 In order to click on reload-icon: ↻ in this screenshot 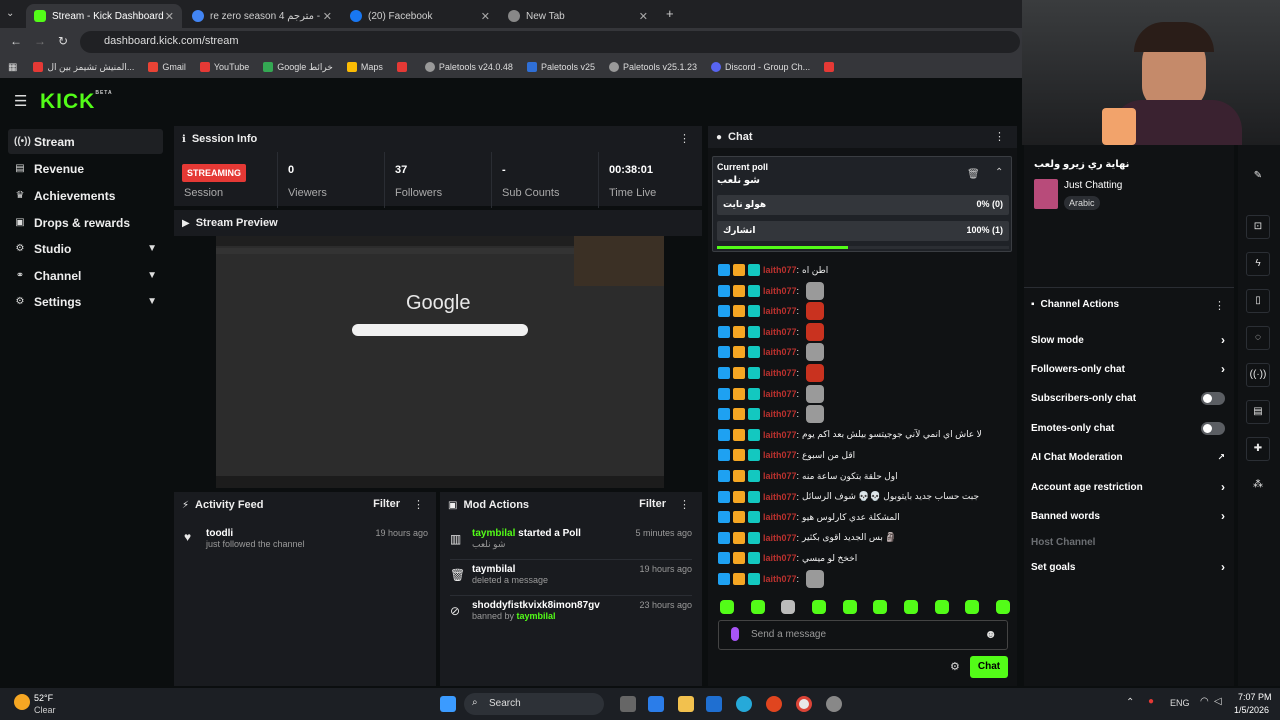, I will do `click(63, 41)`.